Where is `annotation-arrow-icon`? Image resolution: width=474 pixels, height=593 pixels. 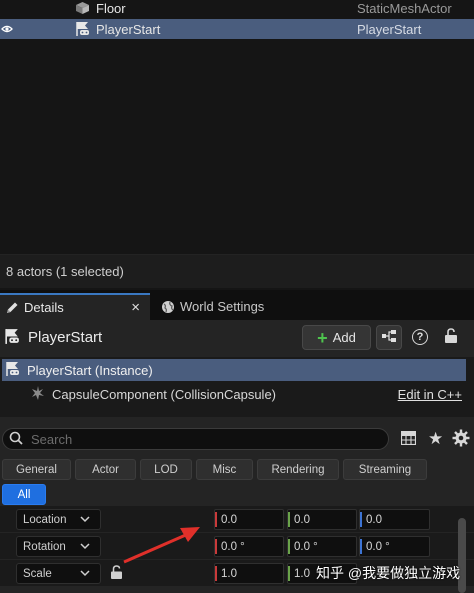 annotation-arrow-icon is located at coordinates (161, 545).